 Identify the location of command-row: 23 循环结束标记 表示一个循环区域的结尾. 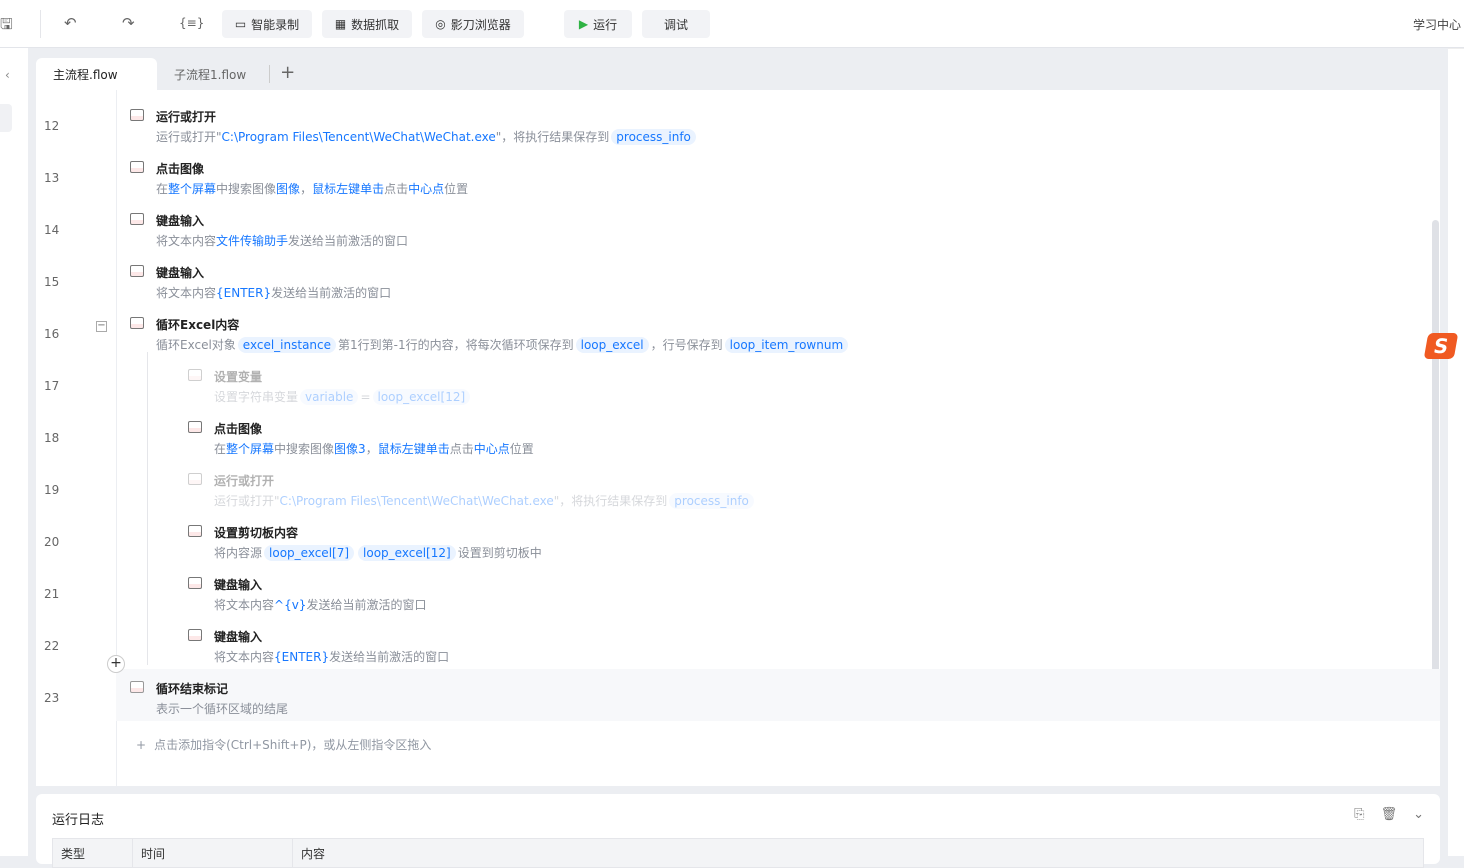
(738, 695).